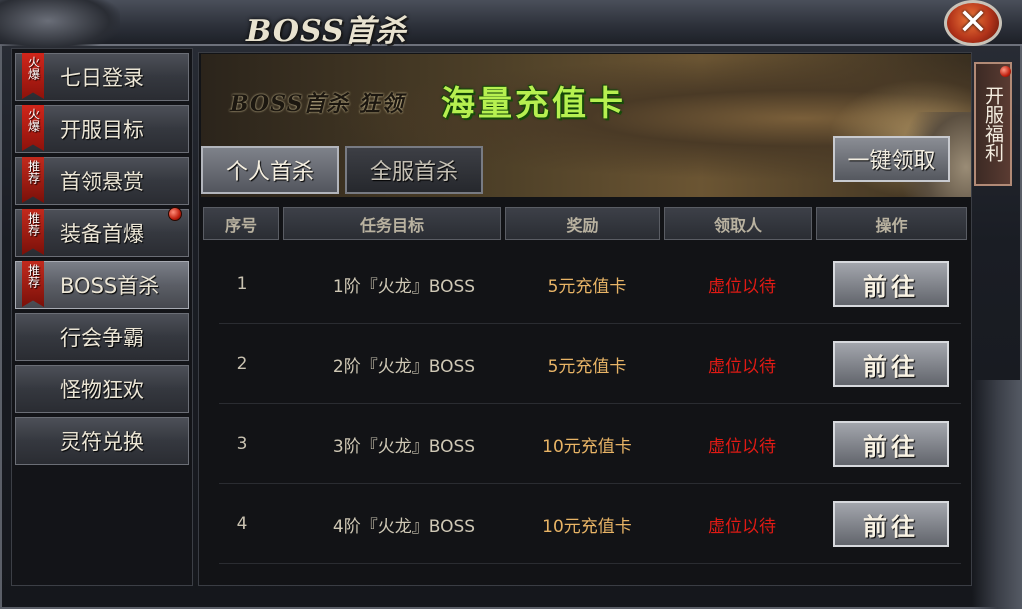 This screenshot has height=609, width=1022. I want to click on sidebar-item-label: 行会争霸, so click(102, 338).